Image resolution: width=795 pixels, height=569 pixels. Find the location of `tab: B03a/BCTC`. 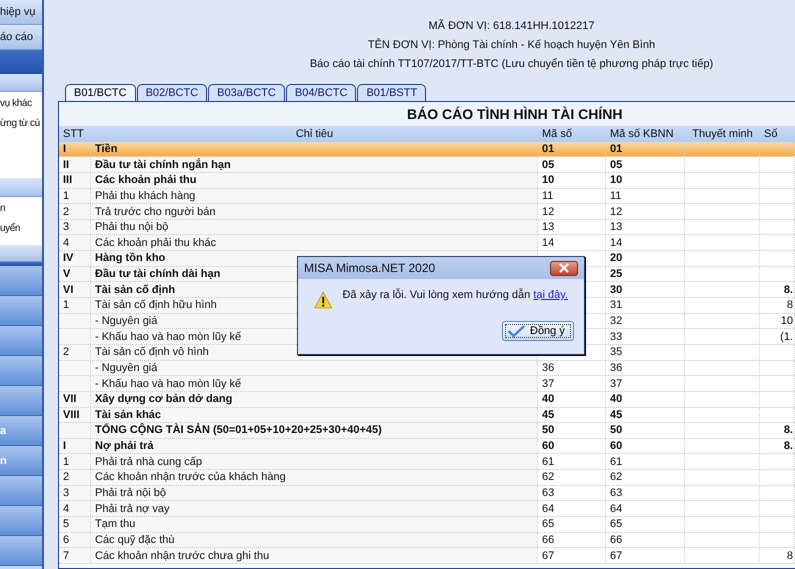

tab: B03a/BCTC is located at coordinates (246, 92).